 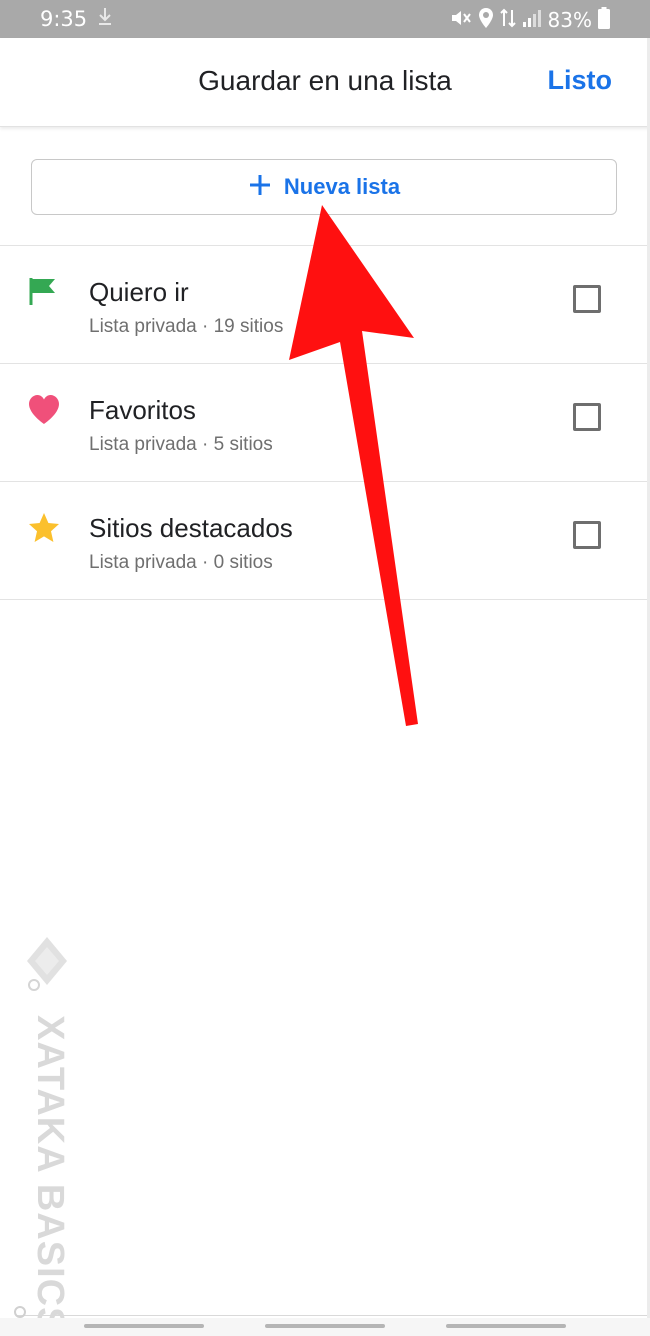 I want to click on done-button: Listo, so click(x=580, y=80).